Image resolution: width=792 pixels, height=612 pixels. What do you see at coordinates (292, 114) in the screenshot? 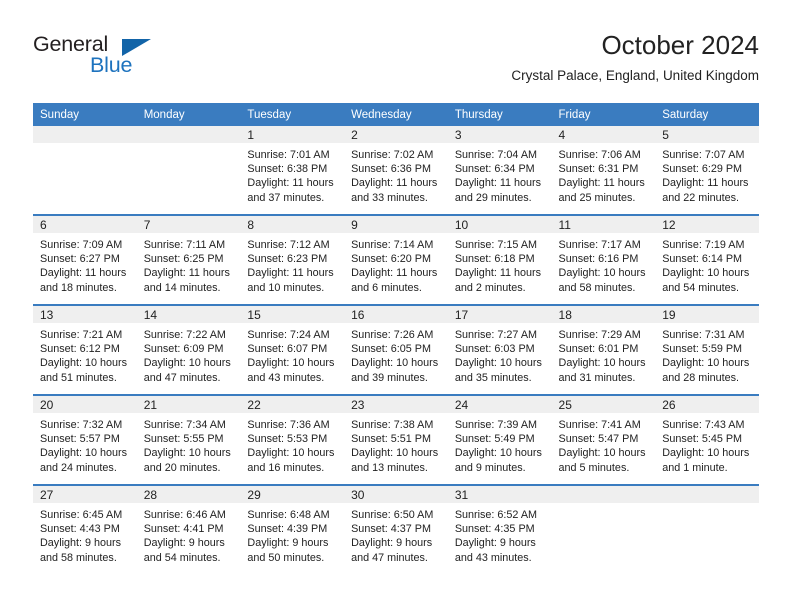
I see `weekday-header-tuesday: Tuesday` at bounding box center [292, 114].